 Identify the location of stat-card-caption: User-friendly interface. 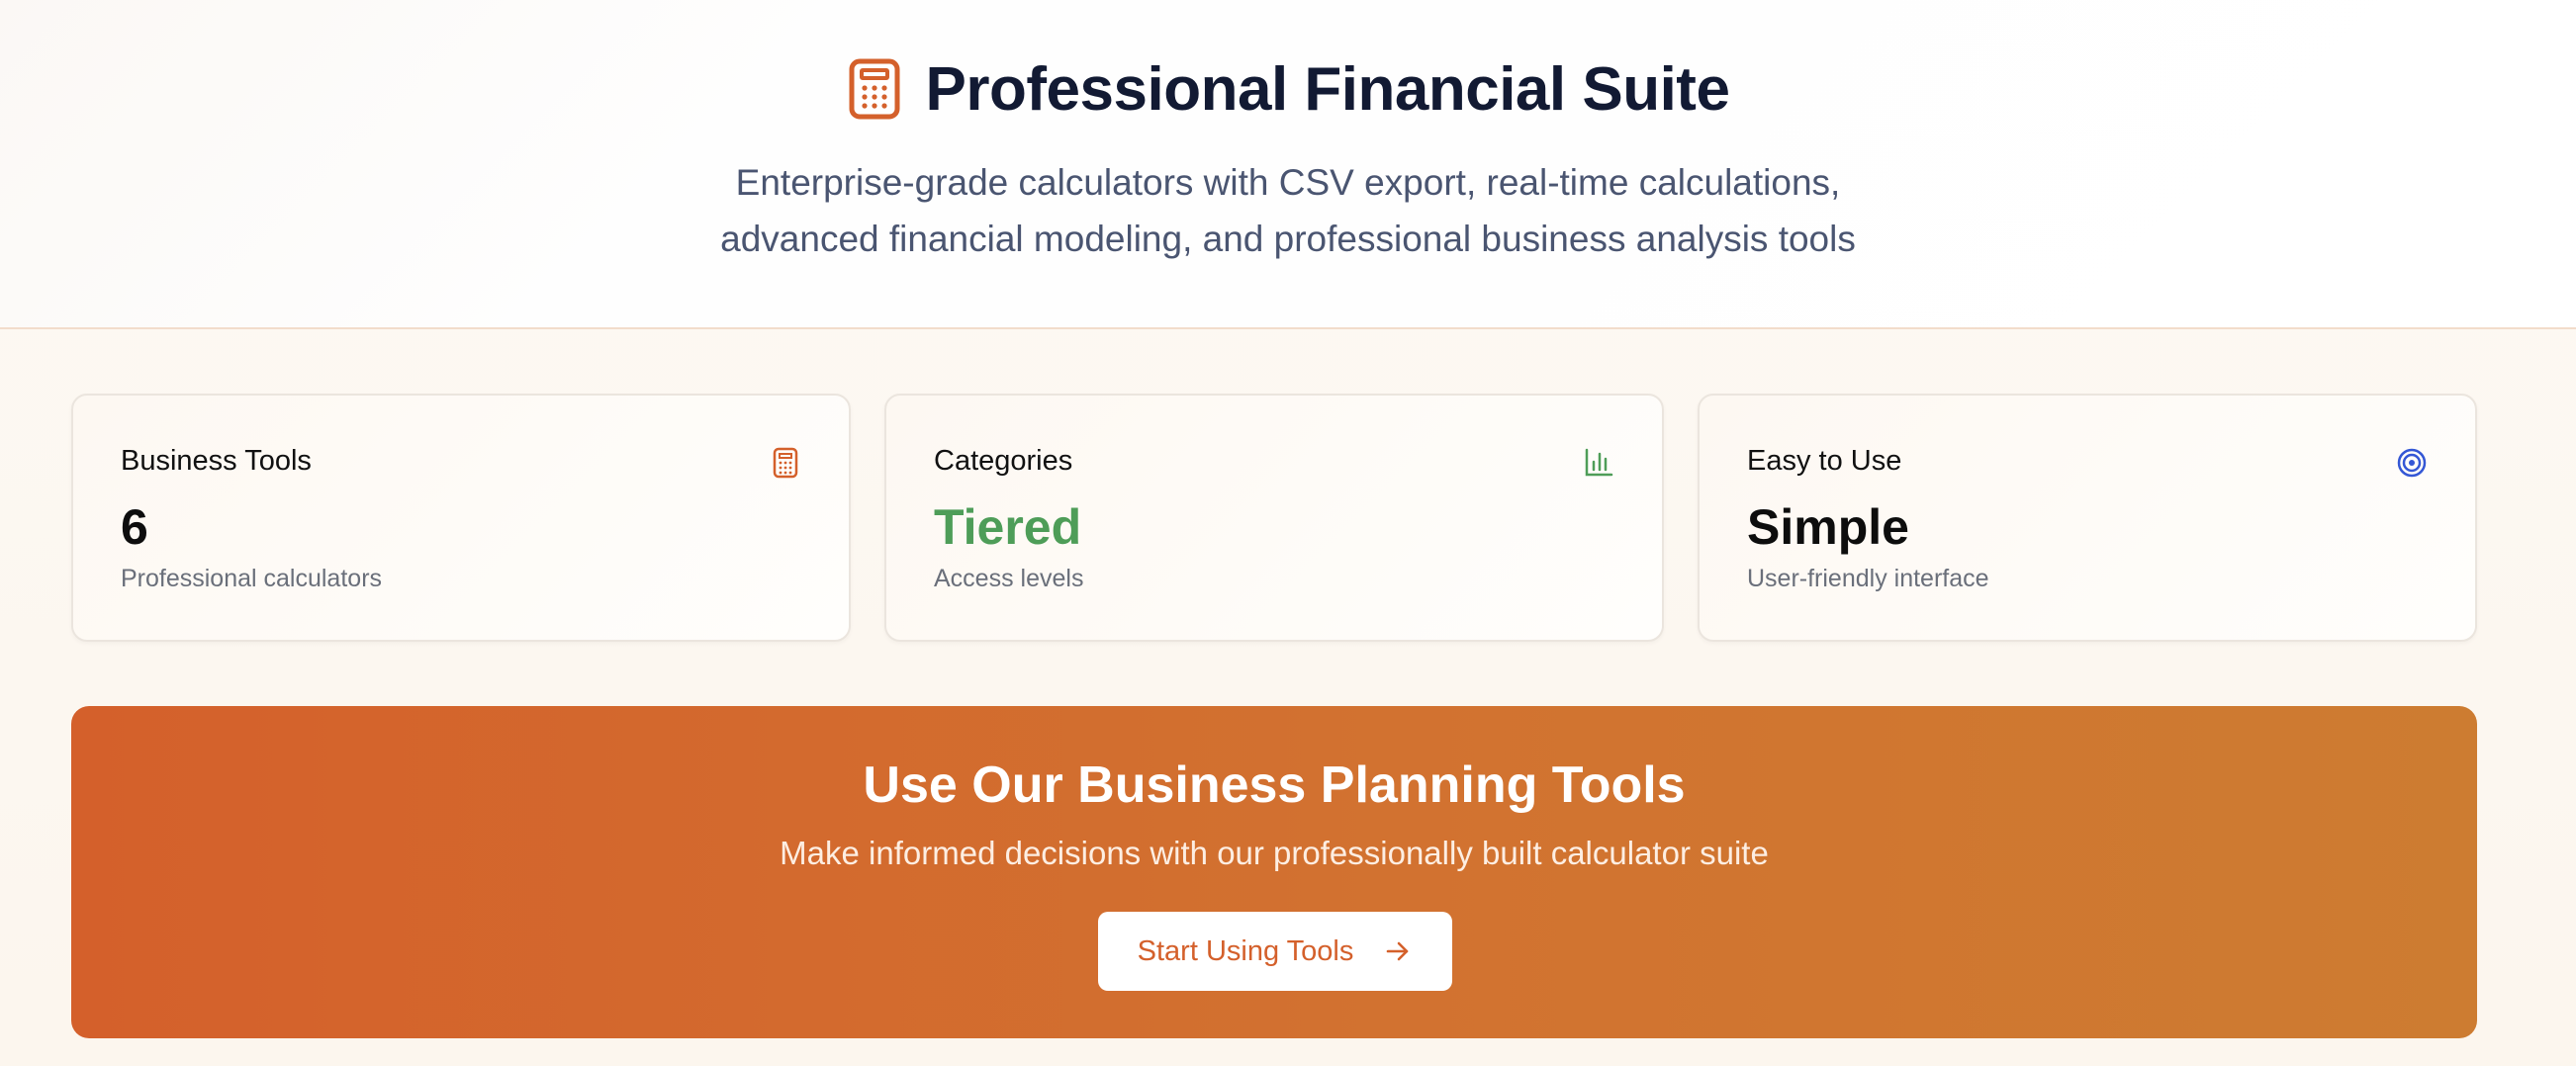
(1868, 579).